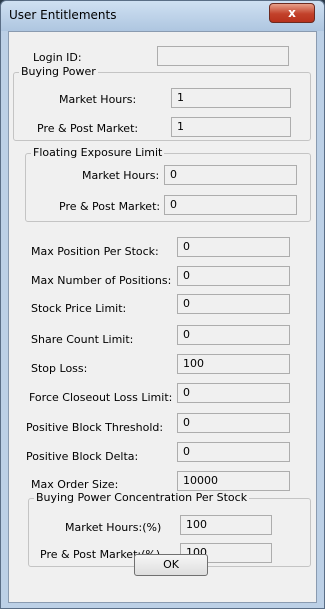 This screenshot has height=609, width=325. I want to click on pos-block-delta-label: Positive Block Delta:, so click(82, 456).